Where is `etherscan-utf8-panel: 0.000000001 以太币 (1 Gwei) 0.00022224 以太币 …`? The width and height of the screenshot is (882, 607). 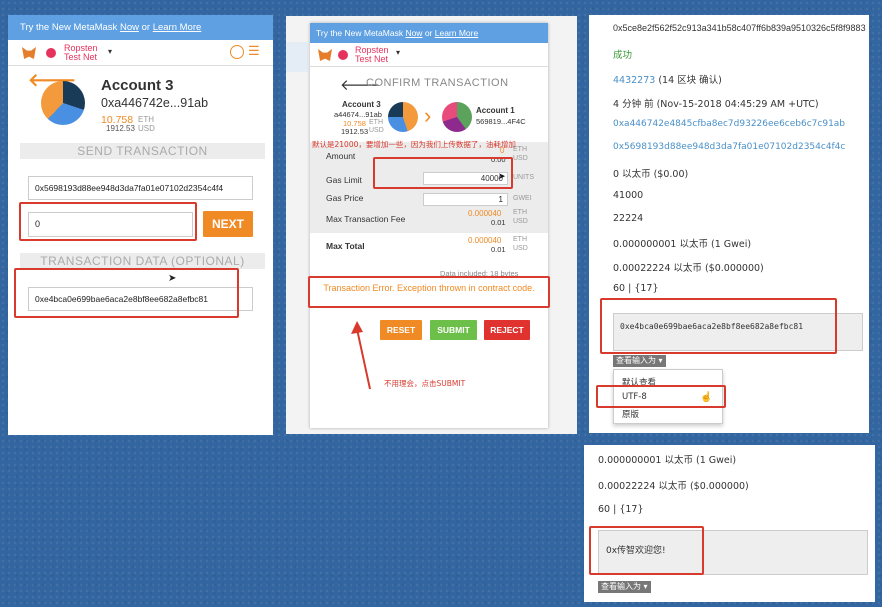
etherscan-utf8-panel: 0.000000001 以太币 (1 Gwei) 0.00022224 以太币 … is located at coordinates (729, 523).